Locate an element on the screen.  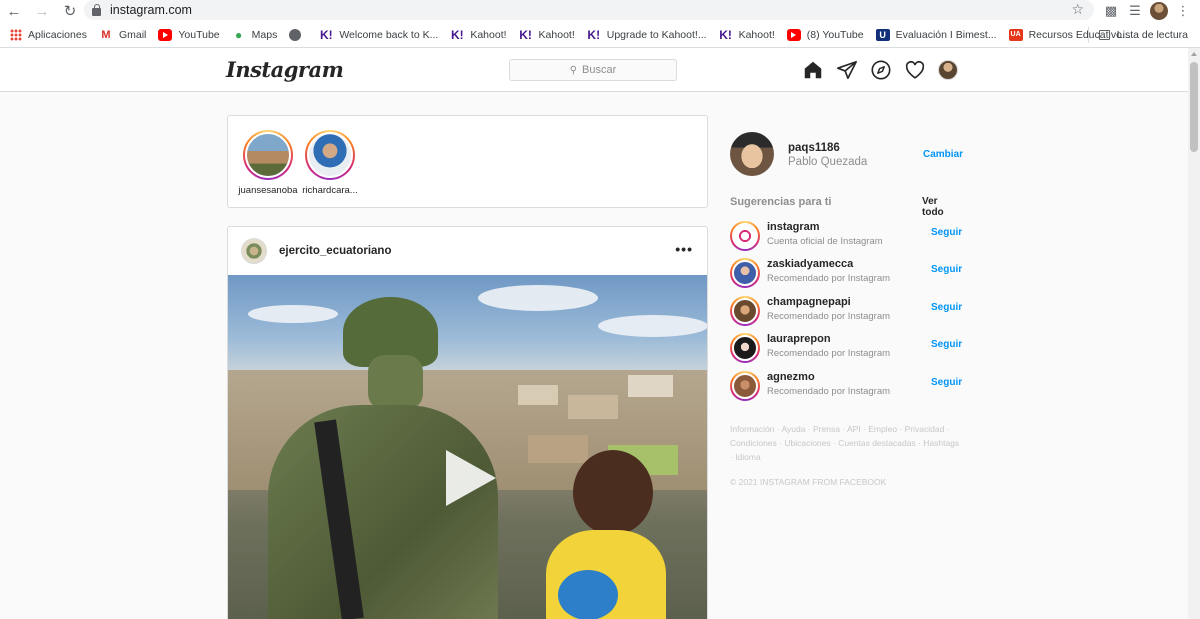
suggestion-username: lauraprepon is located at coordinates (799, 339).